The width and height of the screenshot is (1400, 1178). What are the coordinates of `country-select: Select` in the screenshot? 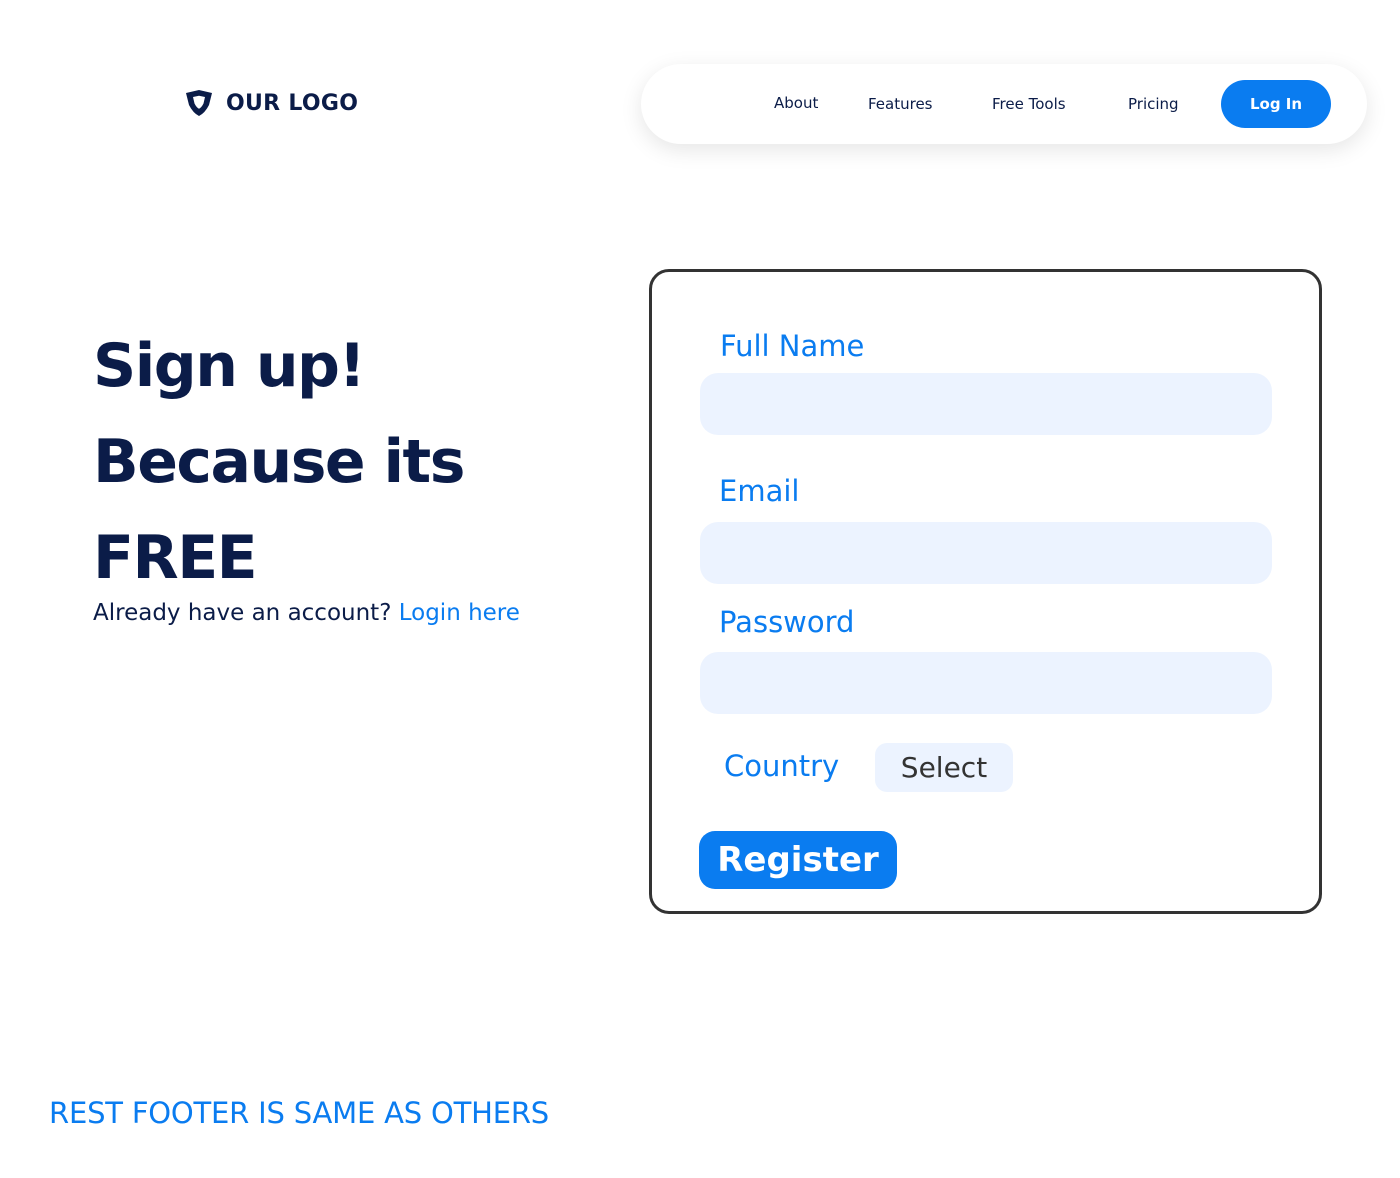 It's located at (944, 767).